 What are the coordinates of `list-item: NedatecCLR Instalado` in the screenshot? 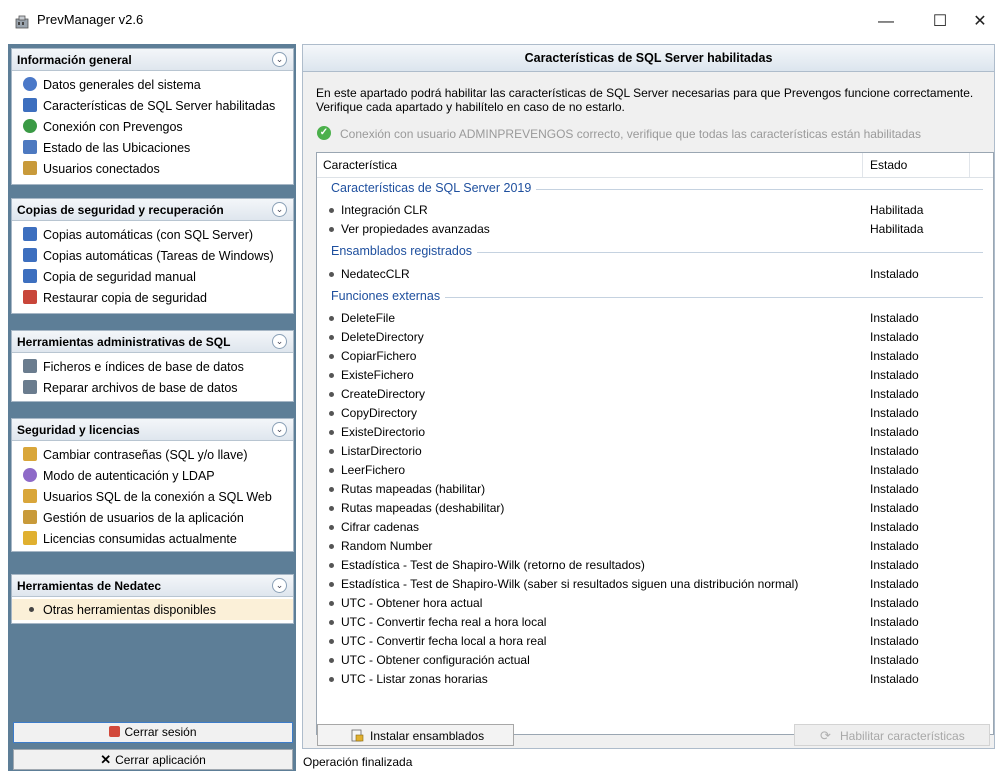 It's located at (655, 274).